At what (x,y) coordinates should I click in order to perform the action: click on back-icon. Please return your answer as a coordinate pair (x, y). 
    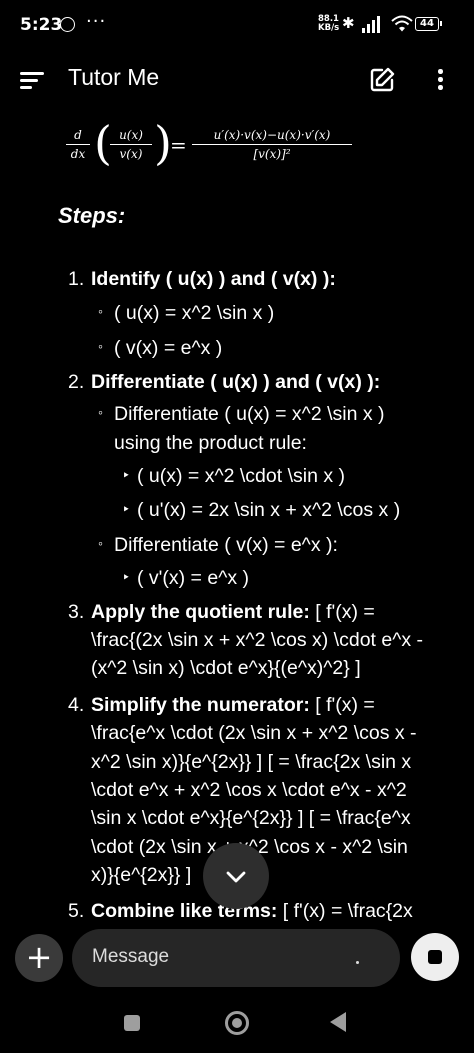
    Looking at the image, I should click on (338, 1022).